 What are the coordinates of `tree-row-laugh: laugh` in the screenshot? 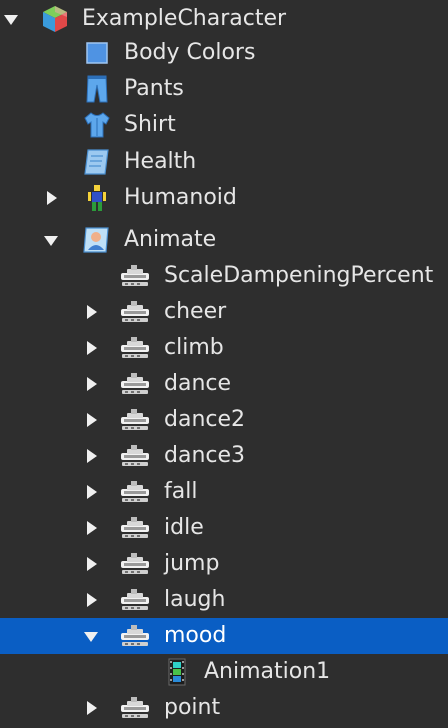 It's located at (224, 600).